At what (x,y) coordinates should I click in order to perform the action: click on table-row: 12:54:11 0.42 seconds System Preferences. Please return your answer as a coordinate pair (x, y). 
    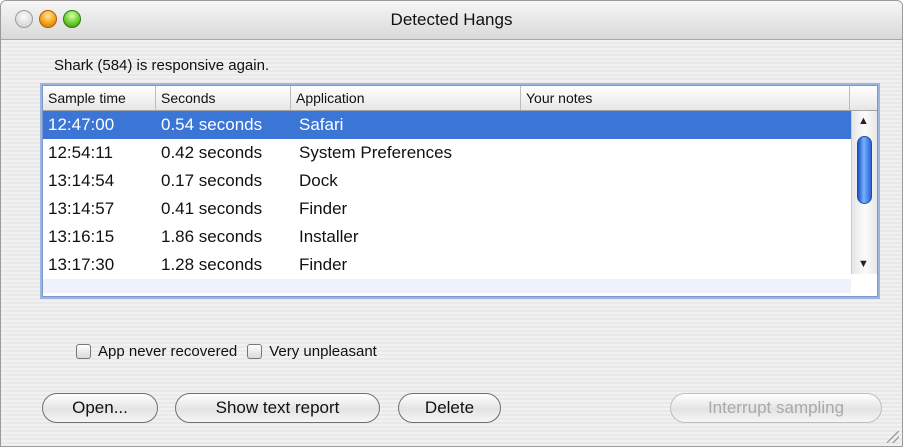
    Looking at the image, I should click on (447, 153).